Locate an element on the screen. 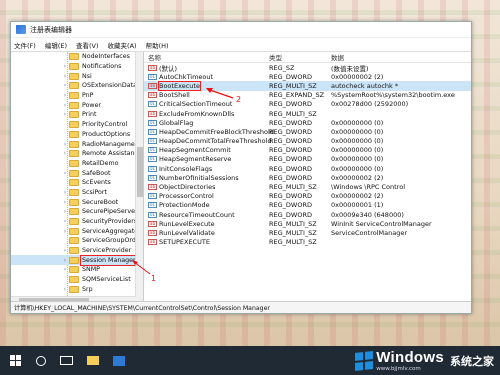  value-data: 0x00000000 (0) is located at coordinates (357, 141).